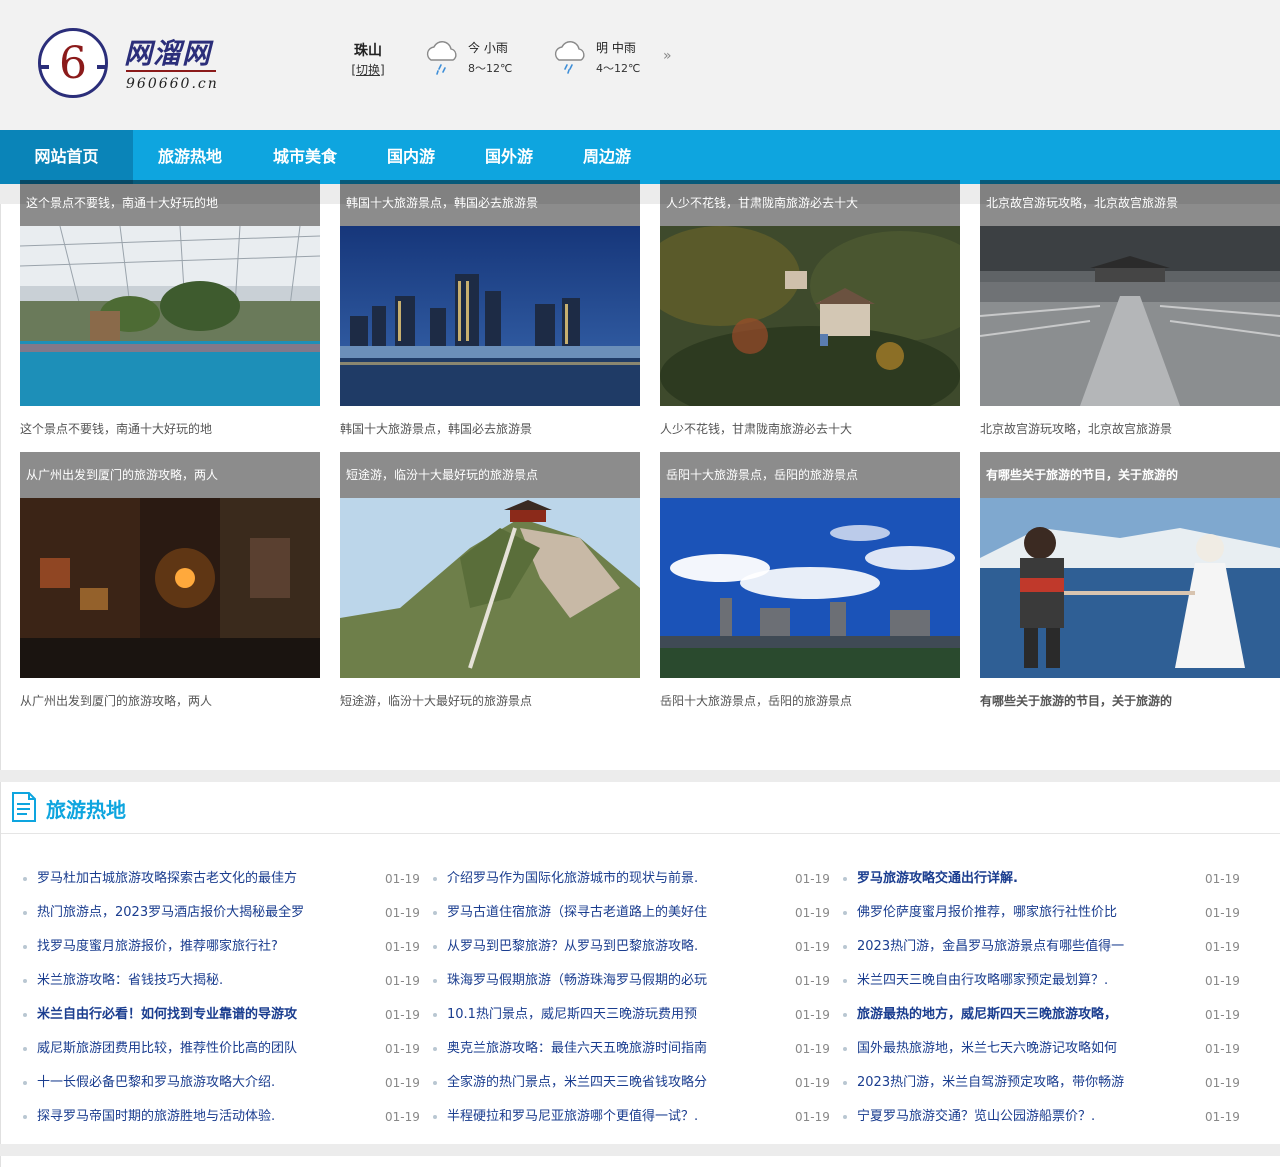 The width and height of the screenshot is (1280, 1167). What do you see at coordinates (202, 1015) in the screenshot?
I see `news-title: 米兰自由行必看！如何找到专业靠谱的导游攻` at bounding box center [202, 1015].